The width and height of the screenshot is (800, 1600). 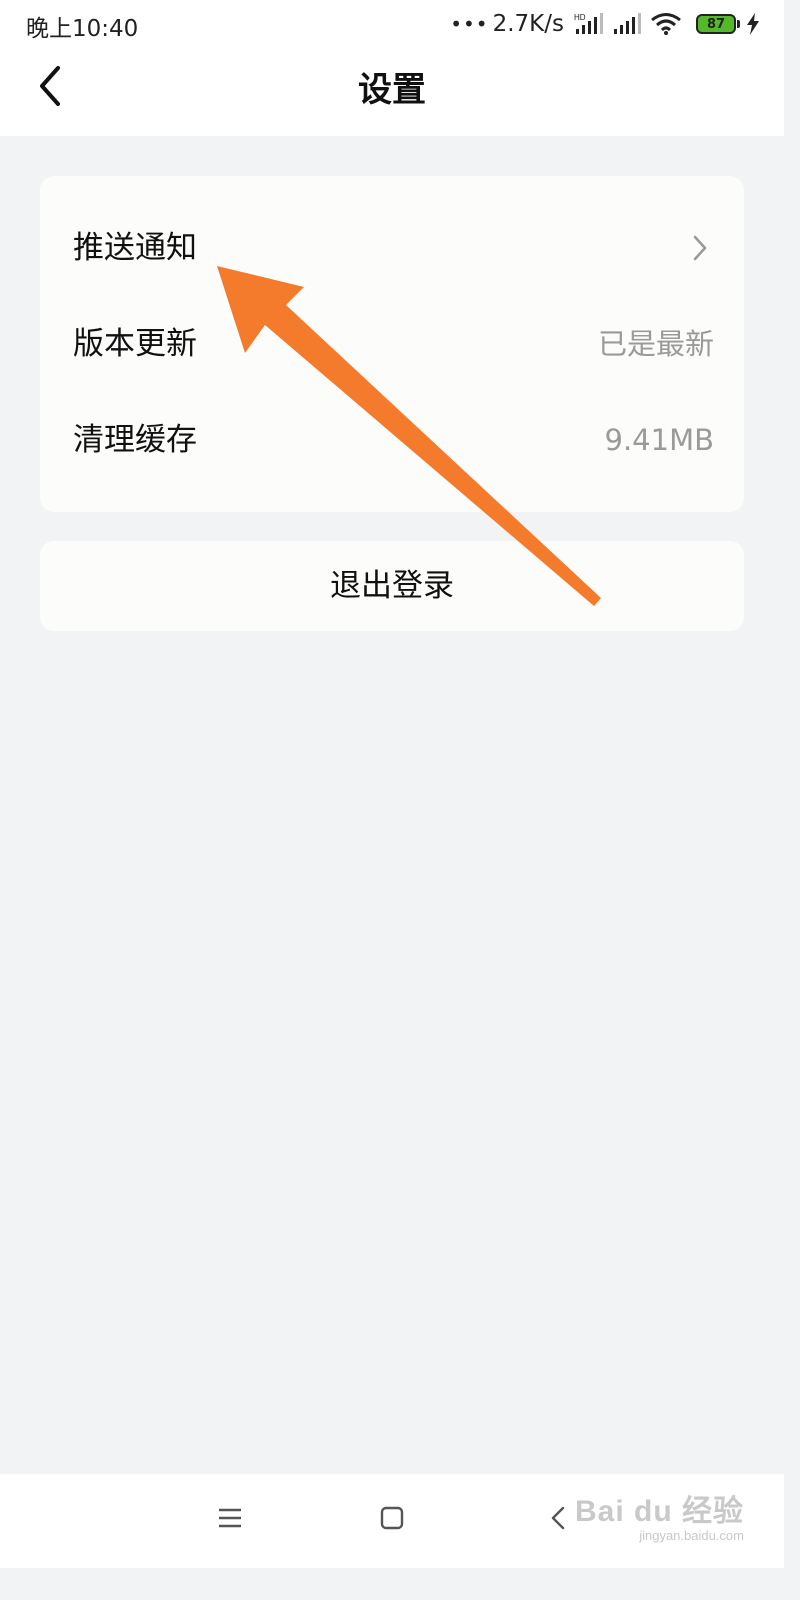 What do you see at coordinates (627, 23) in the screenshot?
I see `cellular-signal-icon` at bounding box center [627, 23].